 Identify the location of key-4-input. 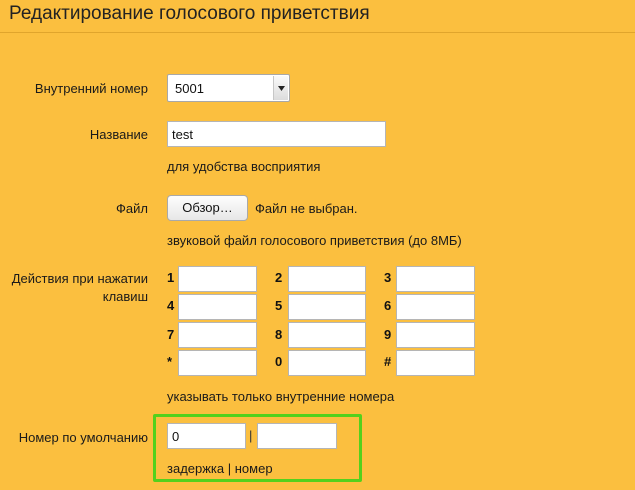
(217, 307).